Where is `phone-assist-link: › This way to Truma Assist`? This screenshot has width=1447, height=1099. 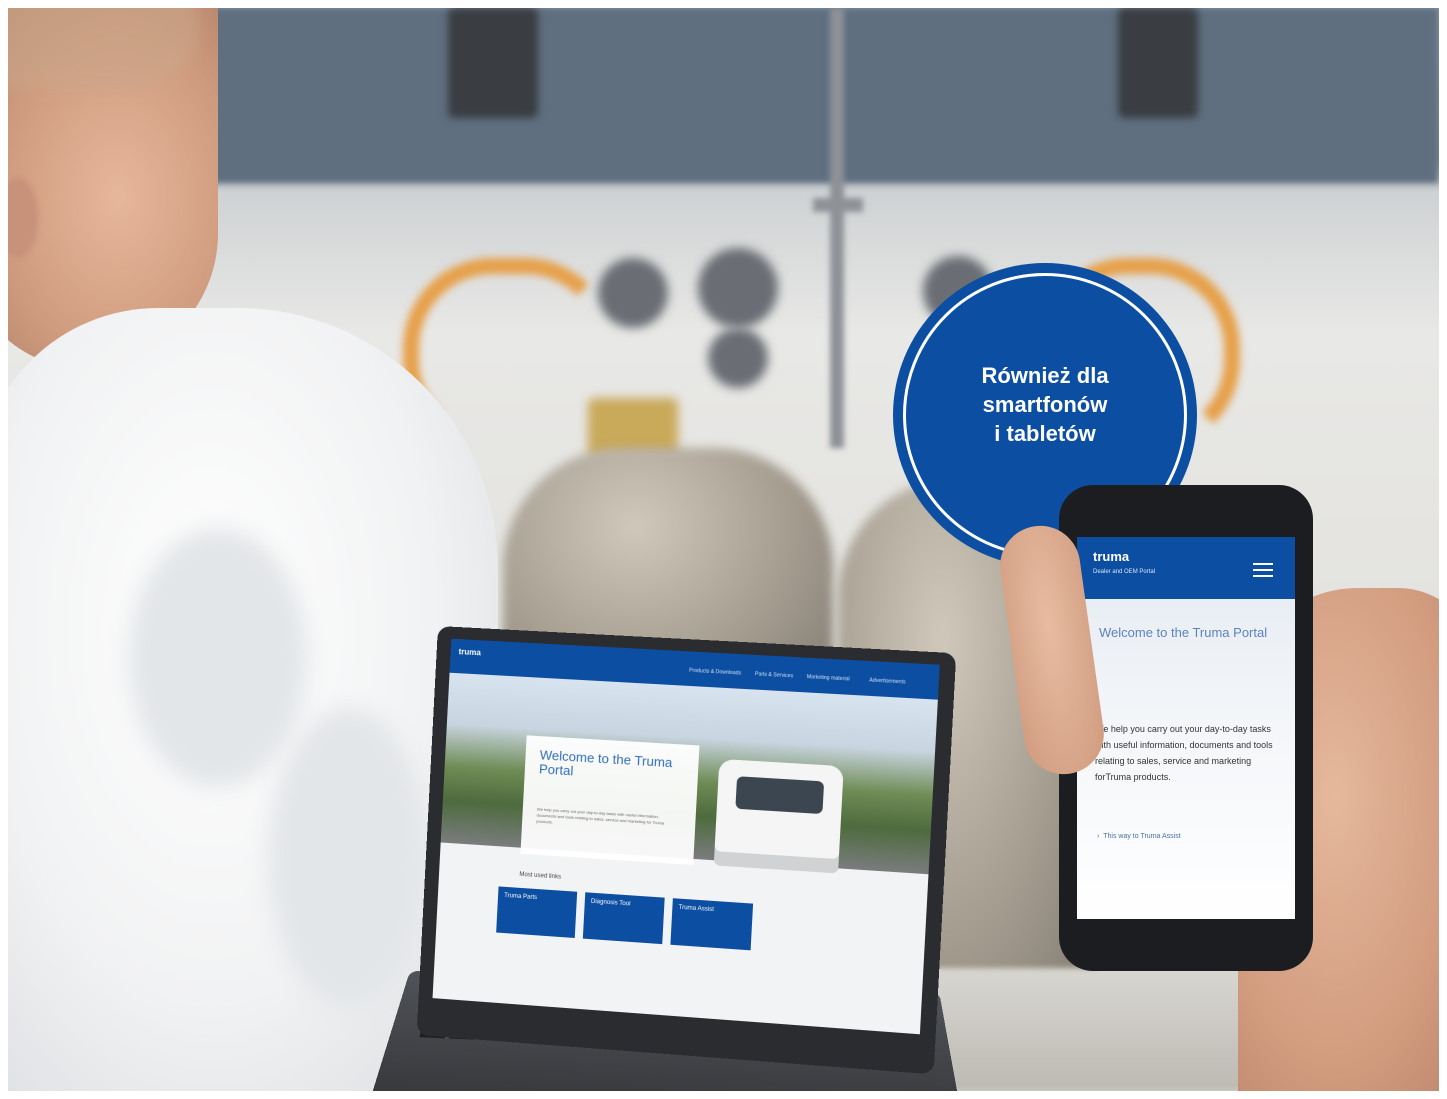
phone-assist-link: › This way to Truma Assist is located at coordinates (1139, 836).